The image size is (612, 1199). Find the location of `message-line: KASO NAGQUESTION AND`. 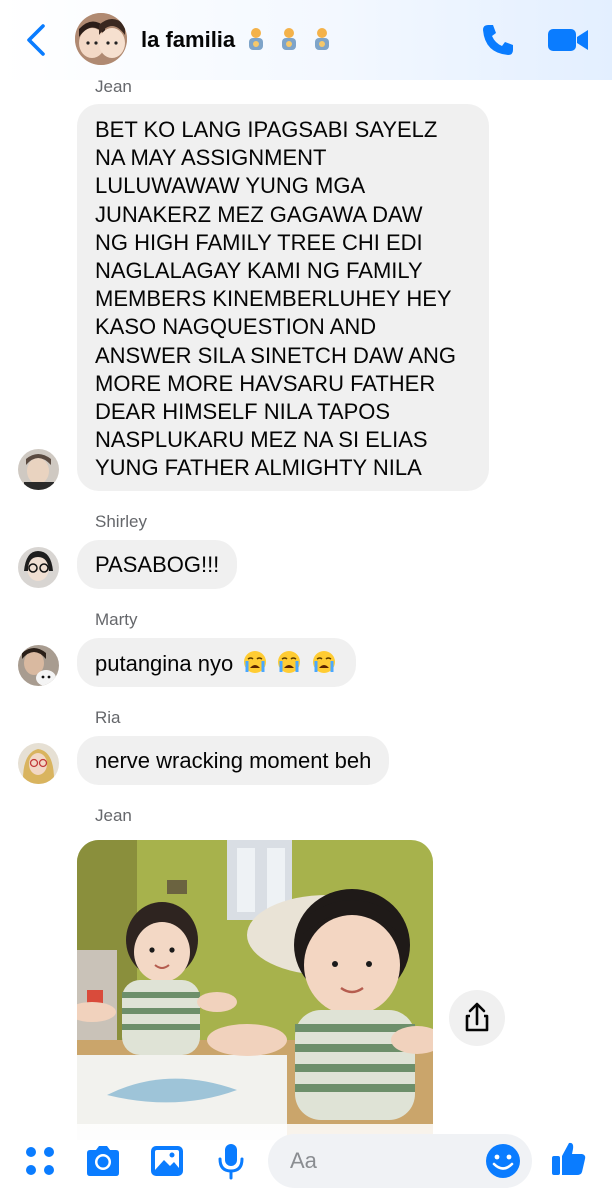

message-line: KASO NAGQUESTION AND is located at coordinates (236, 327).